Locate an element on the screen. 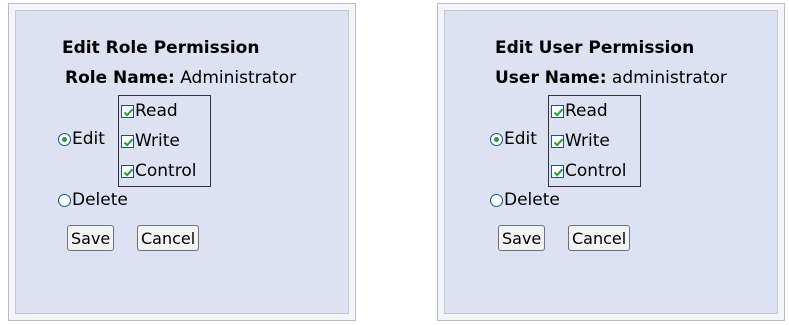  user-permission-write: Write is located at coordinates (580, 141).